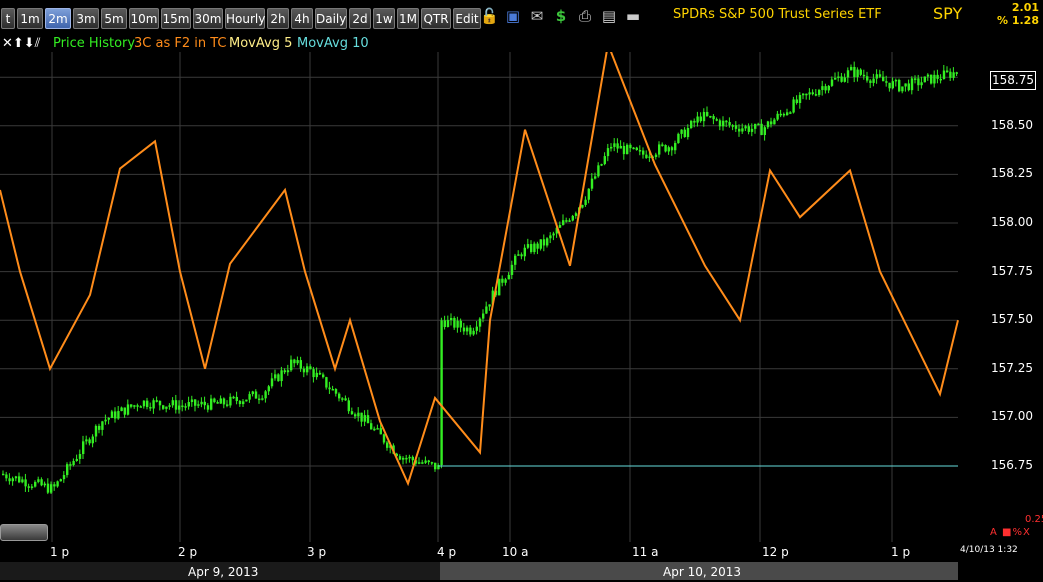  I want to click on interval-button-daily: Daily, so click(331, 18).